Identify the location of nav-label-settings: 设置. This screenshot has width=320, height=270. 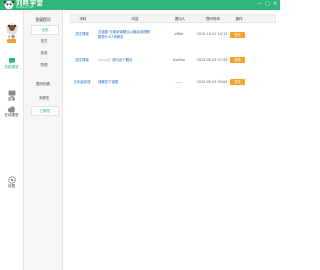
(11, 186).